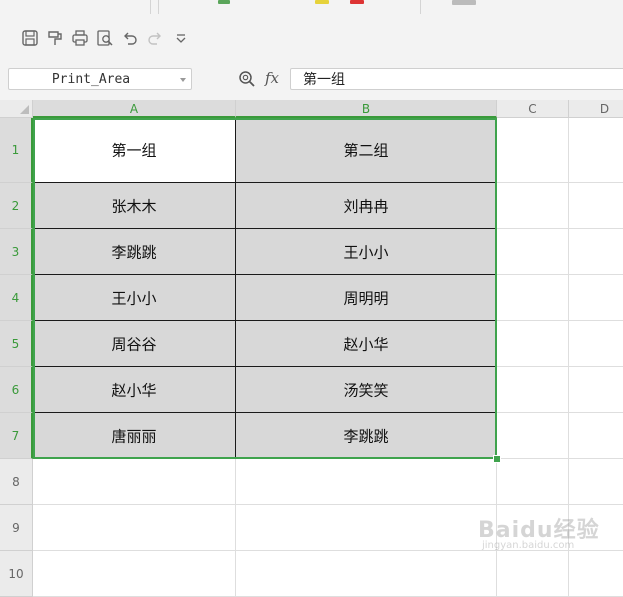  I want to click on cell-b6: 汤笑笑, so click(366, 390).